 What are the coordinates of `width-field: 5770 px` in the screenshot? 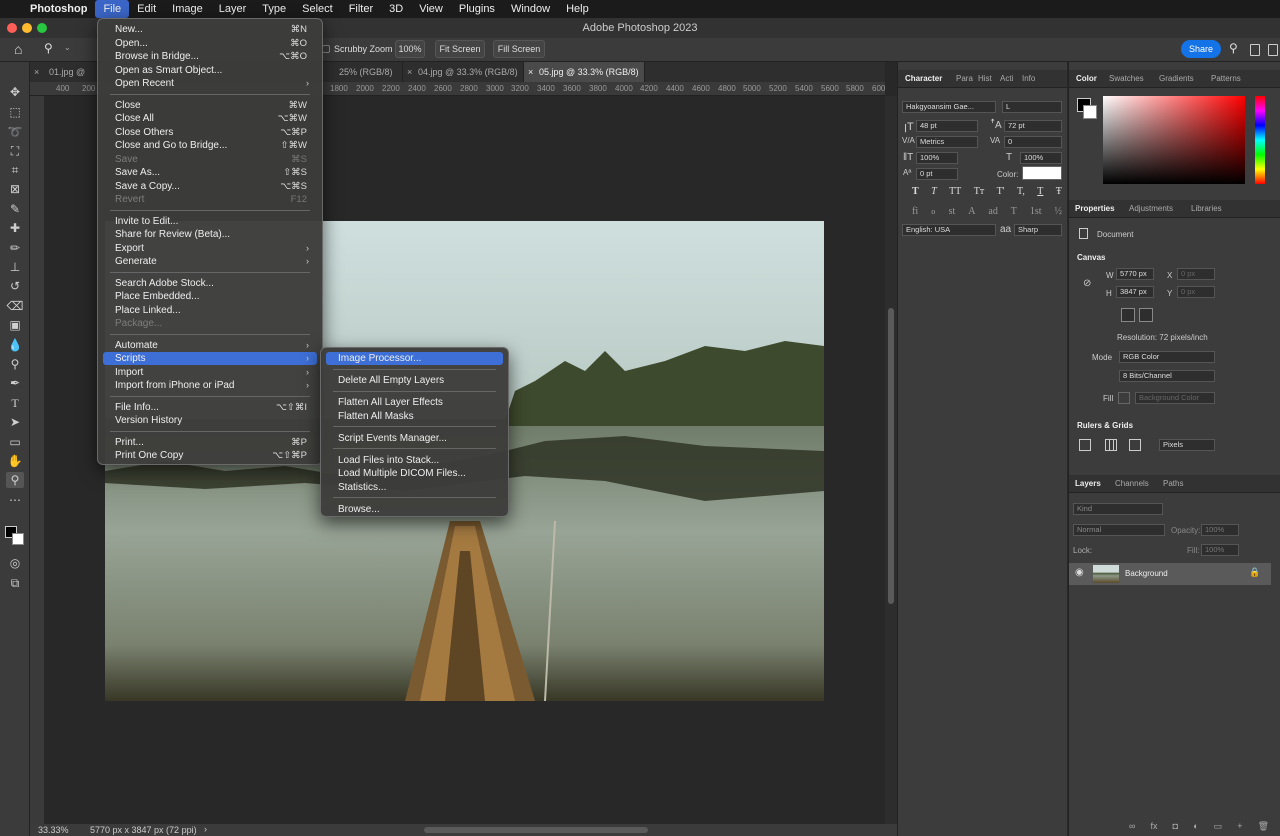 It's located at (1135, 274).